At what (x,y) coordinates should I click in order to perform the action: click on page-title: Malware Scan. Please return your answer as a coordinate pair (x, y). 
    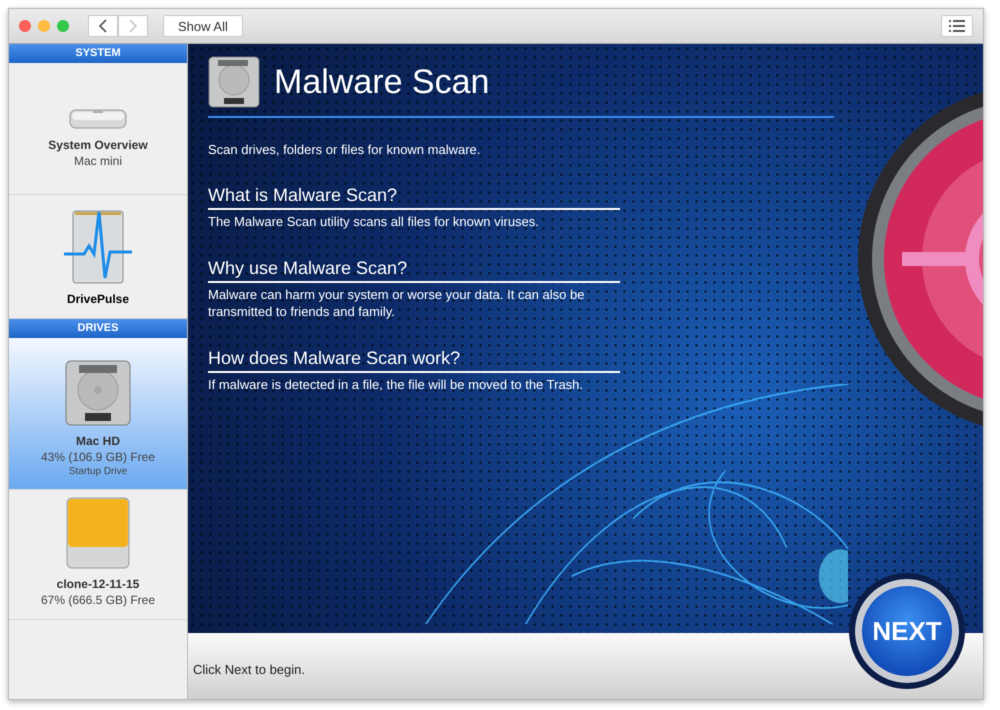
    Looking at the image, I should click on (382, 82).